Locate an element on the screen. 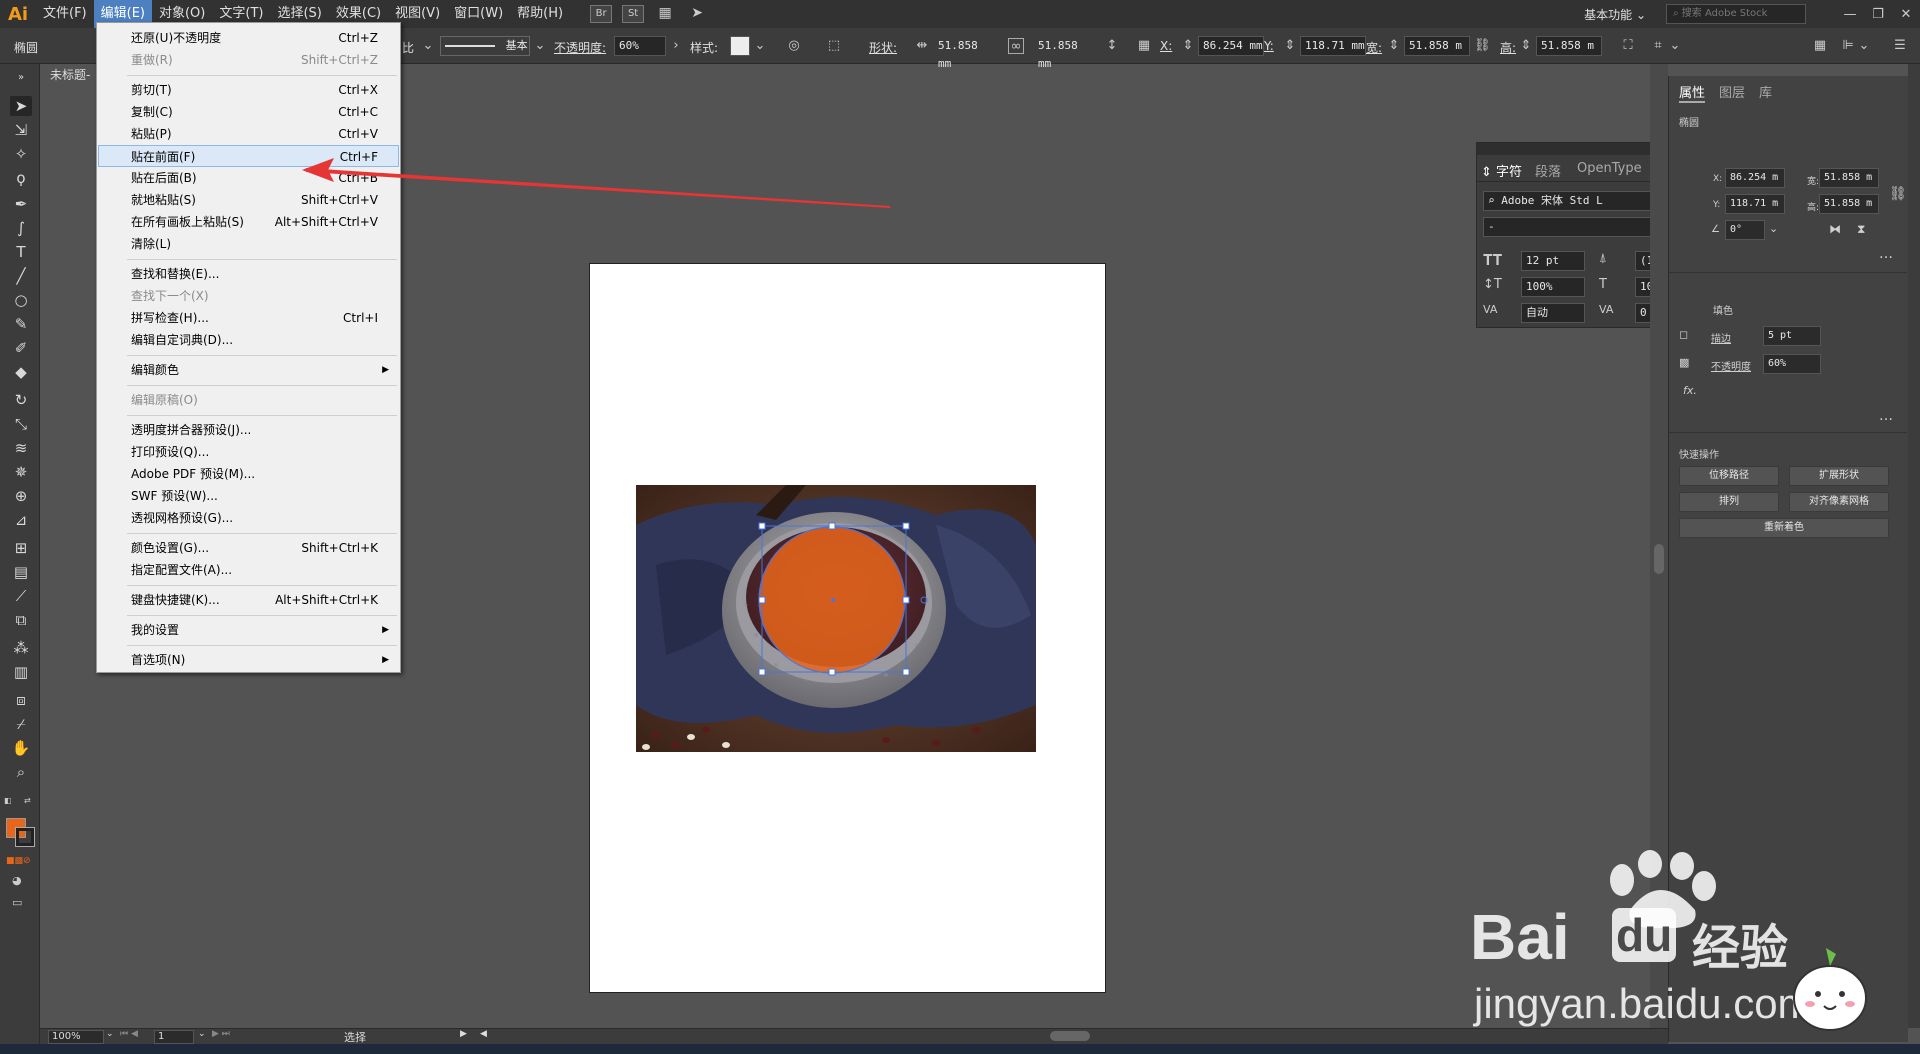 This screenshot has width=1920, height=1054. vertical-scale-input: 100% is located at coordinates (1553, 287).